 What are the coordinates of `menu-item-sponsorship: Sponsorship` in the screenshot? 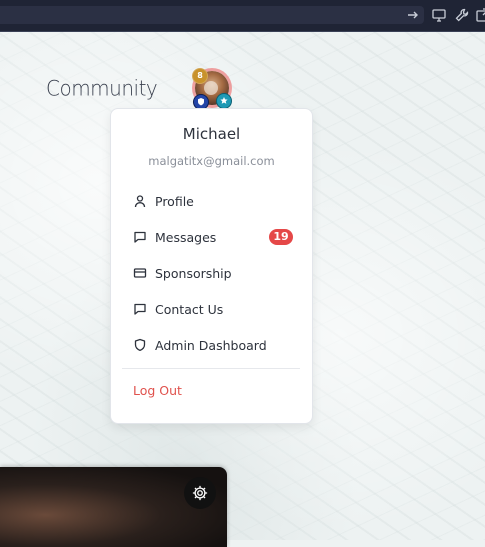 It's located at (213, 273).